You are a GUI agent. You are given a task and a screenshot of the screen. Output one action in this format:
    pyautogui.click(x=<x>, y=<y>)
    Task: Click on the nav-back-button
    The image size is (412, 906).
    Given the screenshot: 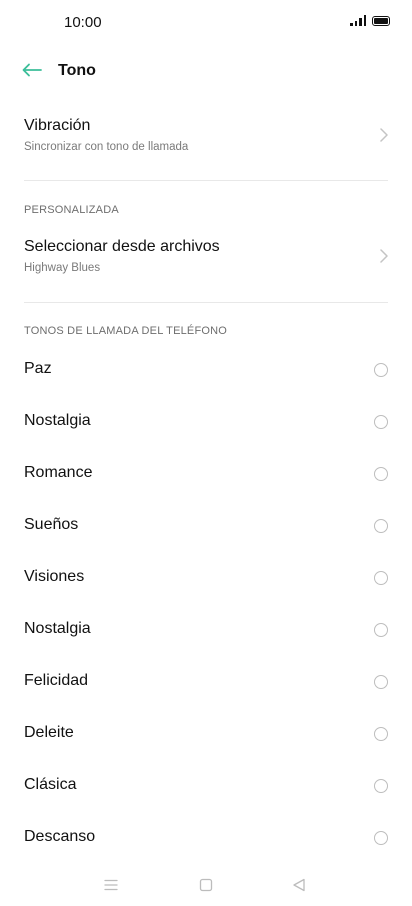 What is the action you would take?
    pyautogui.click(x=299, y=885)
    